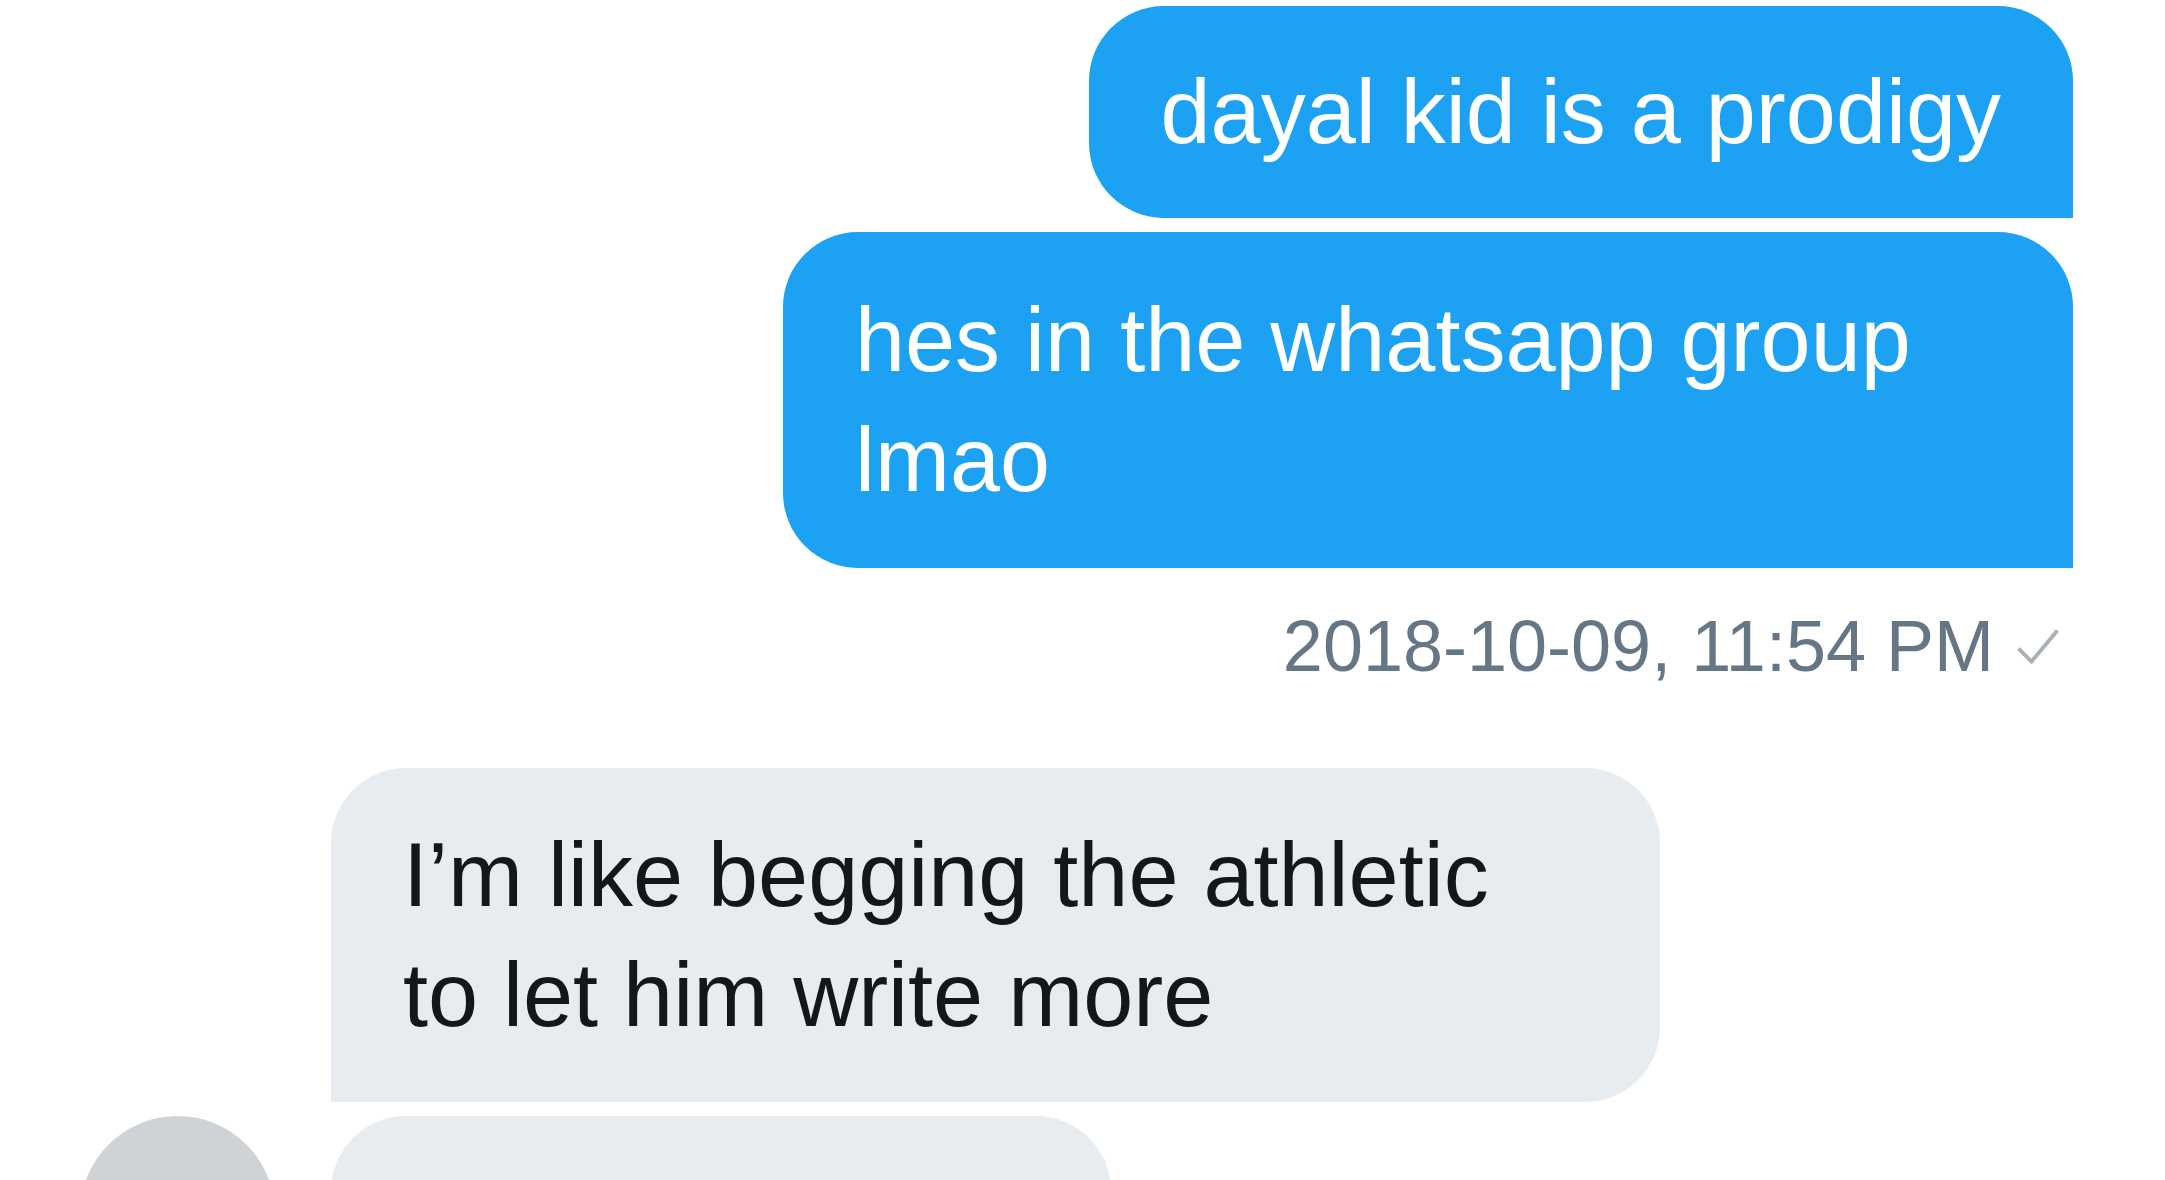  What do you see at coordinates (1638, 646) in the screenshot?
I see `message-timestamp: 2018-10-09, 11:54 PM` at bounding box center [1638, 646].